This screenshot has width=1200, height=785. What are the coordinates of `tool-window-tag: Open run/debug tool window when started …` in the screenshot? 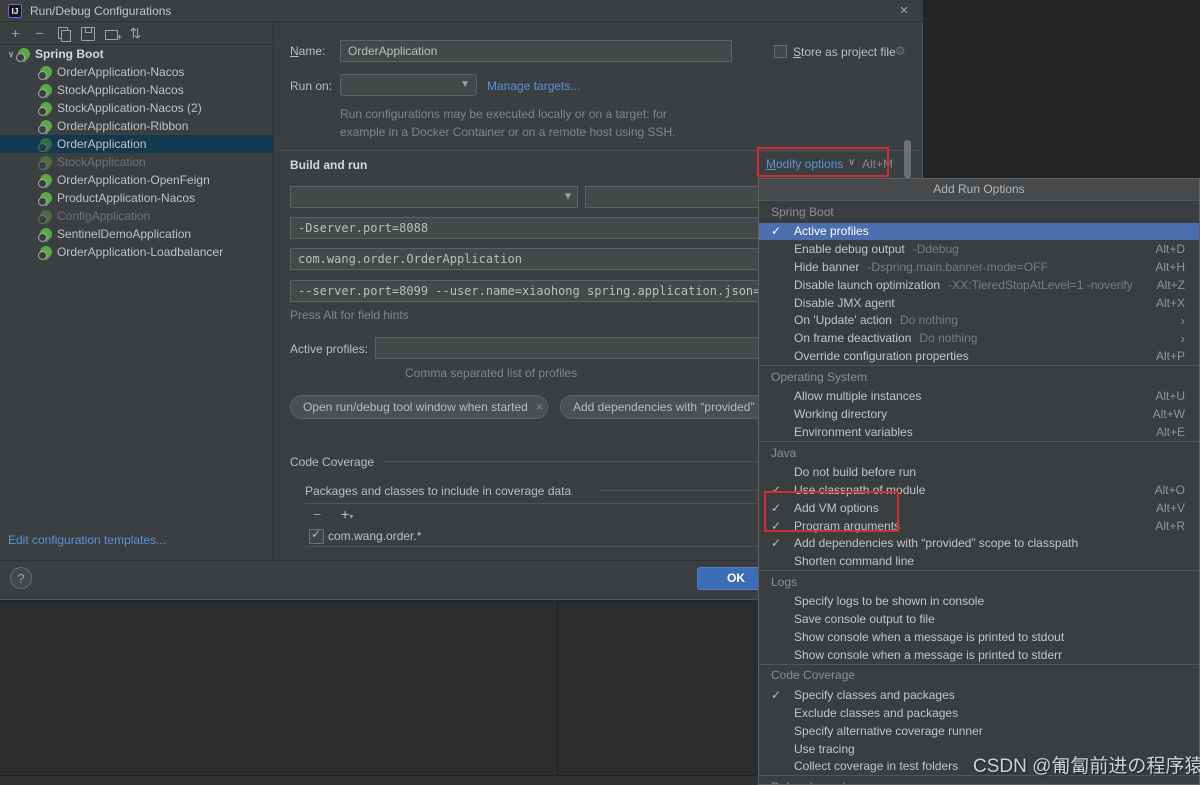 It's located at (419, 407).